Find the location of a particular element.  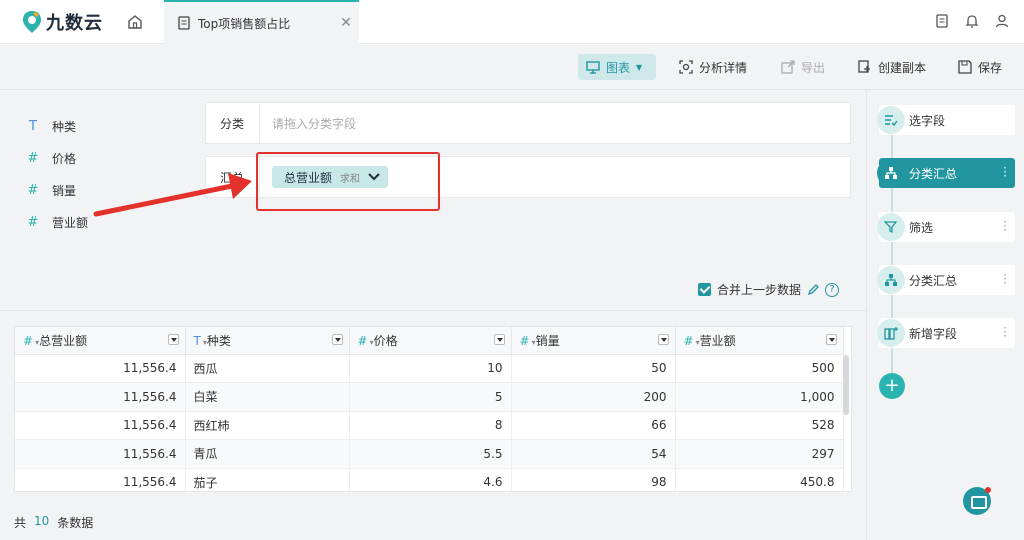

row-count-suffix: 条数据 is located at coordinates (75, 523).